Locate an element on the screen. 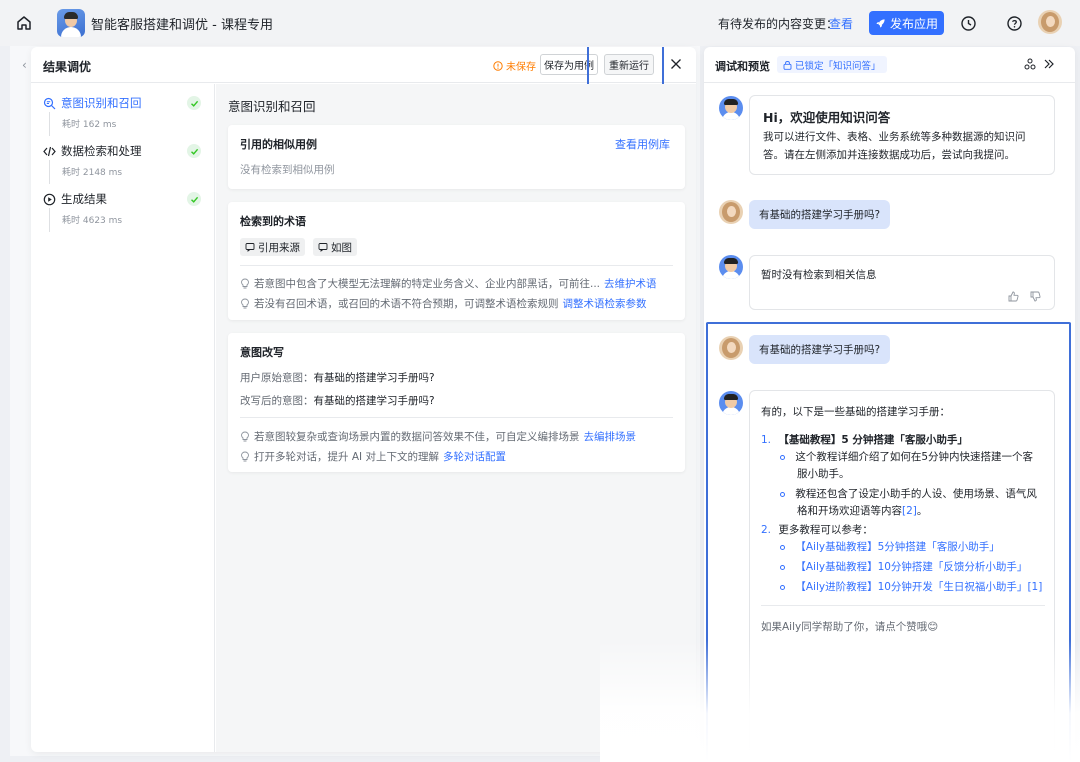  app-avatar is located at coordinates (71, 23).